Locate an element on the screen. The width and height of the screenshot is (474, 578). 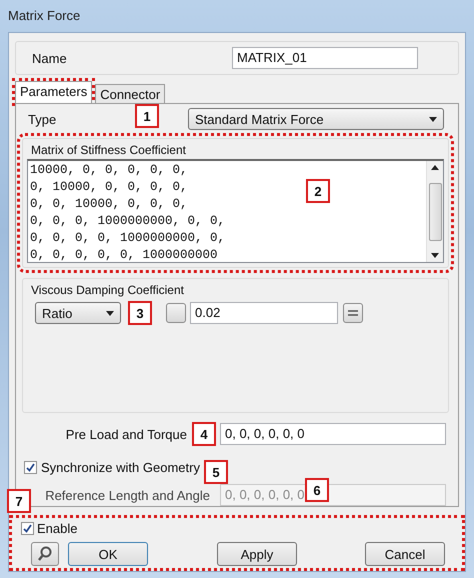
callout-number: 6 is located at coordinates (317, 490).